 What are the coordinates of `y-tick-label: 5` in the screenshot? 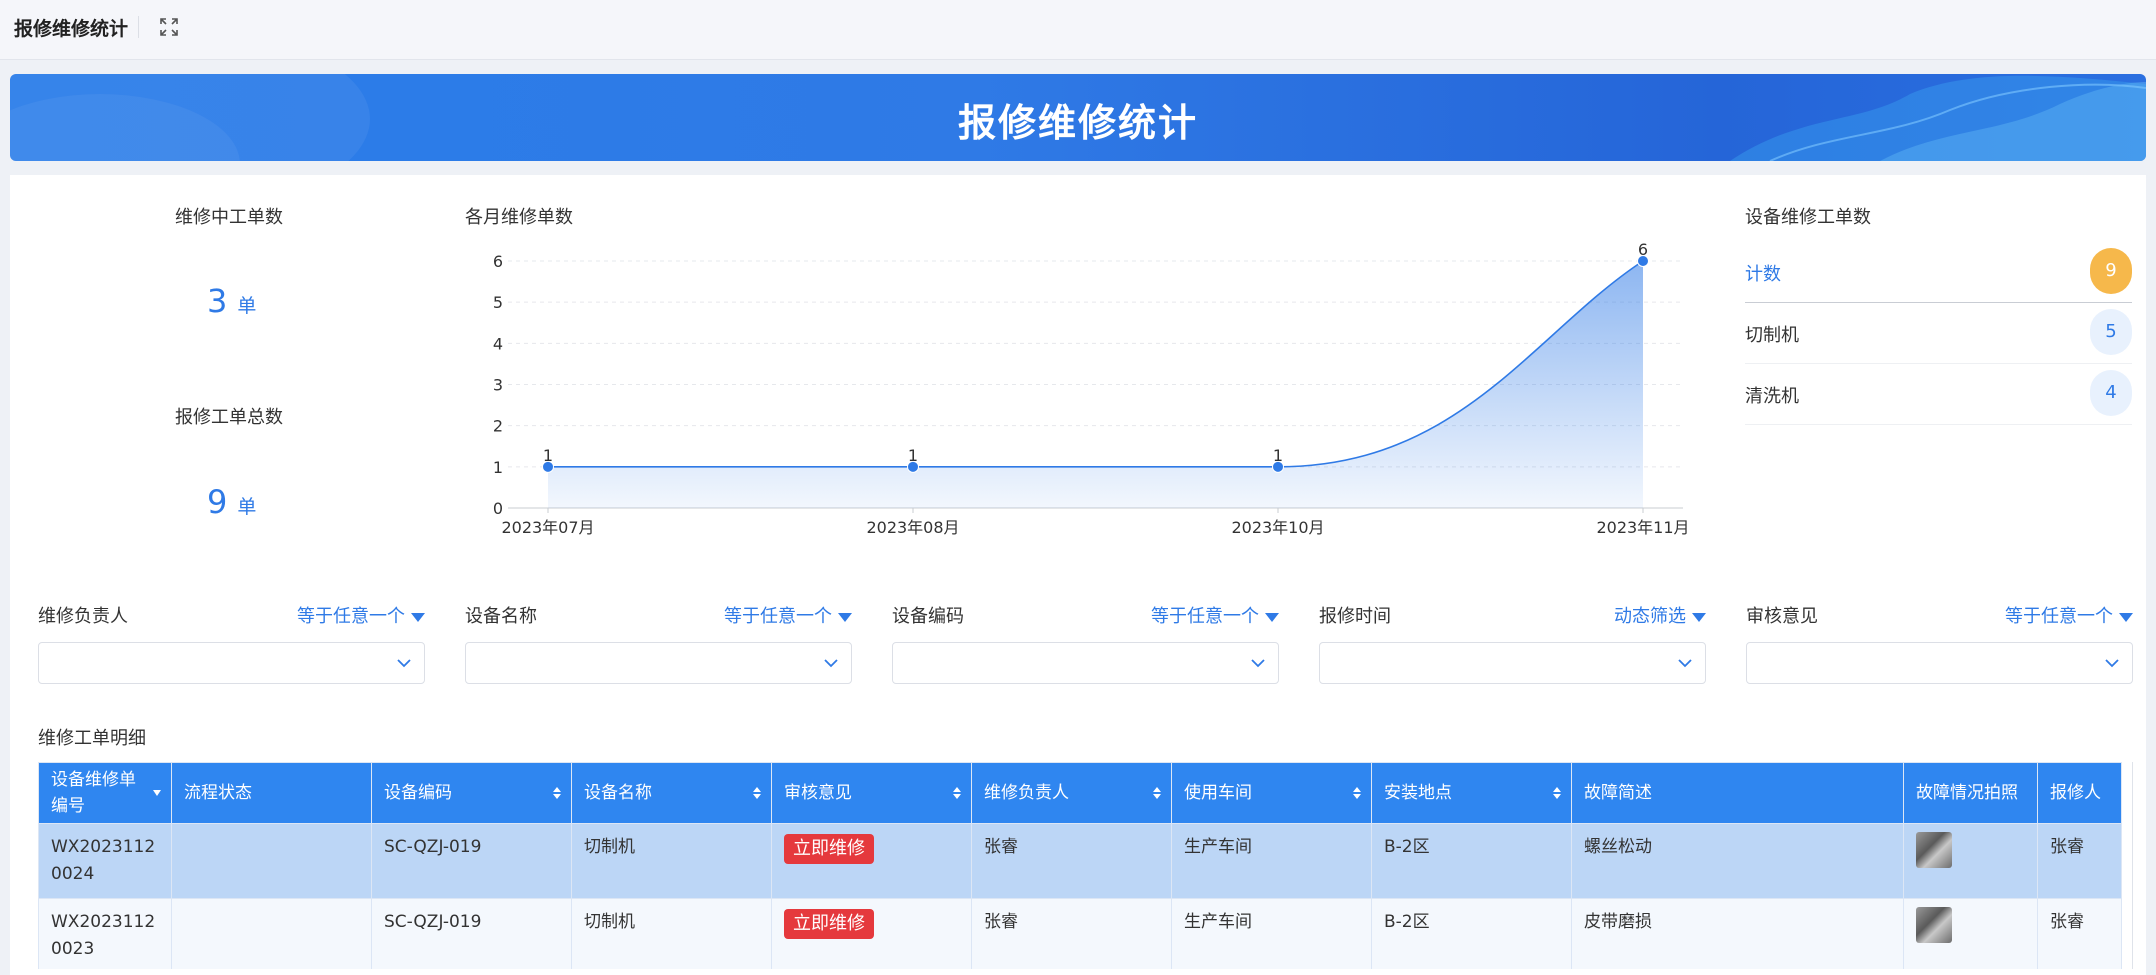 It's located at (498, 302).